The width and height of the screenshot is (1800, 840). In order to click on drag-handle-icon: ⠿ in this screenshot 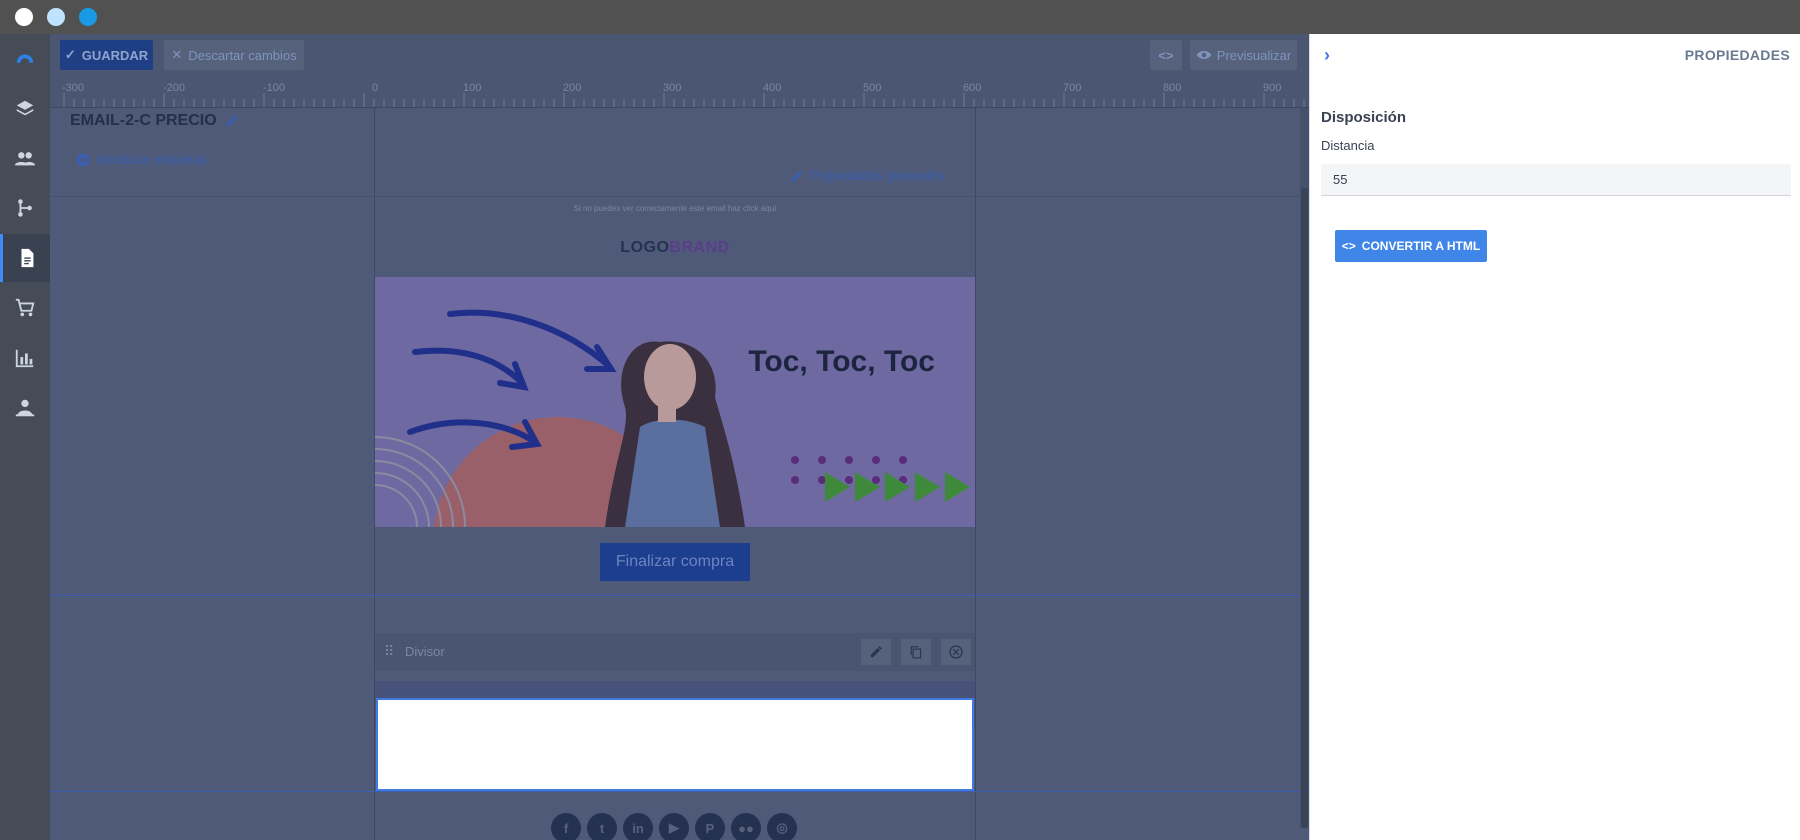, I will do `click(389, 651)`.